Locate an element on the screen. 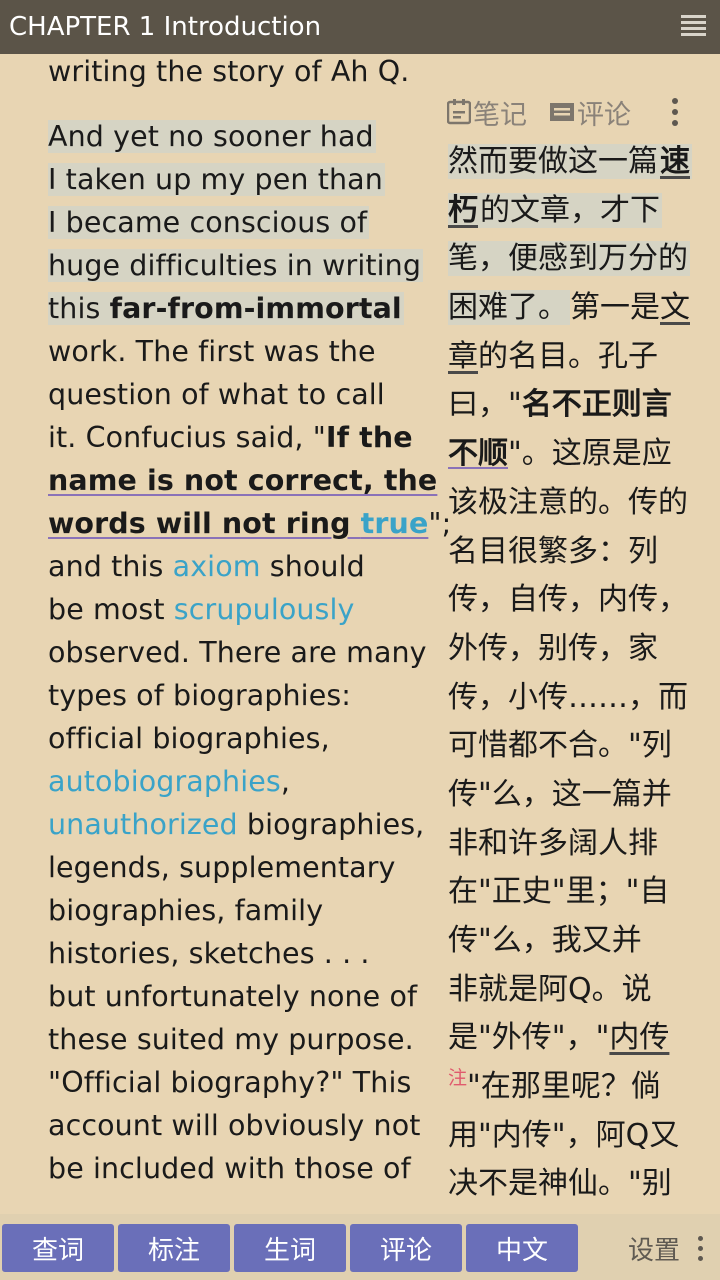 This screenshot has width=720, height=1280. chapter-title: CHAPTER 1 Introduction is located at coordinates (165, 27).